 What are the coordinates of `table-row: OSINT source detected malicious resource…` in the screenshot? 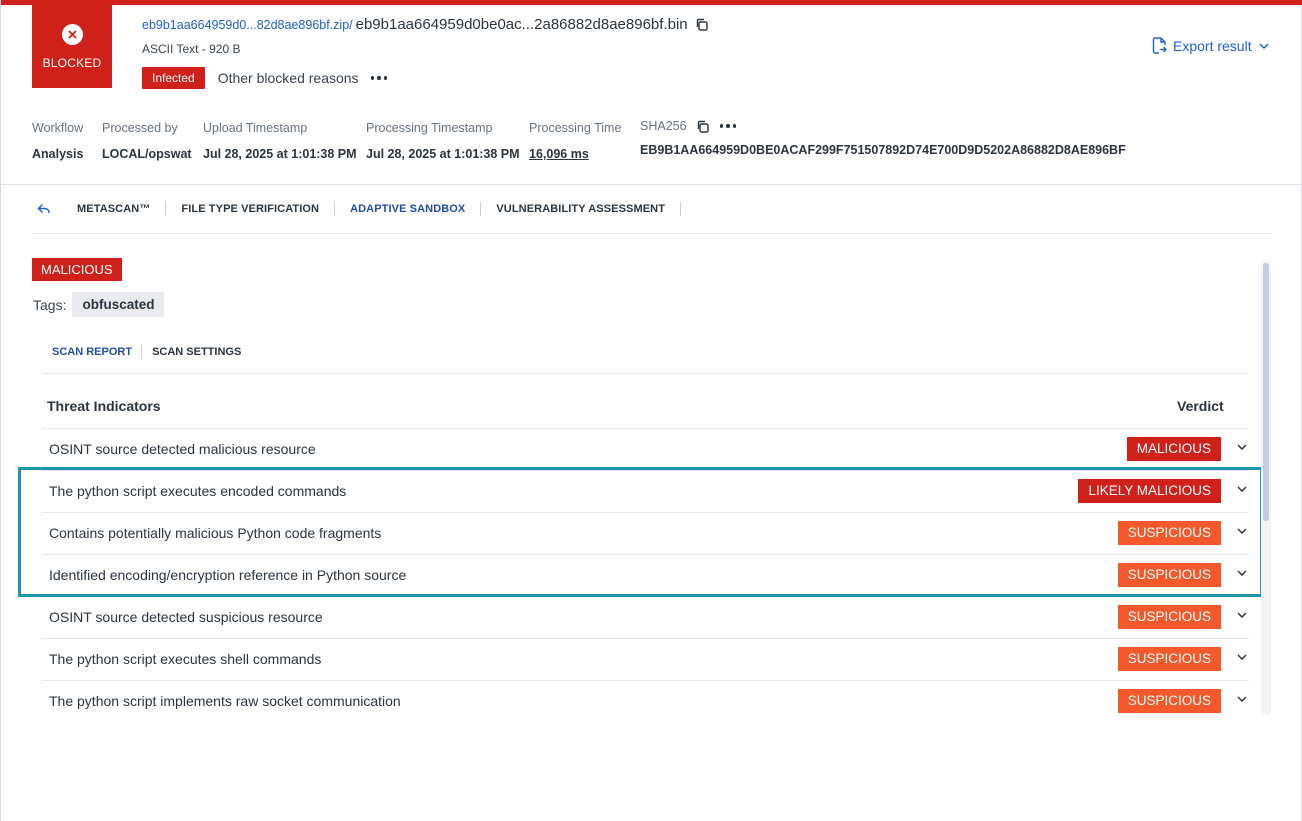 It's located at (645, 449).